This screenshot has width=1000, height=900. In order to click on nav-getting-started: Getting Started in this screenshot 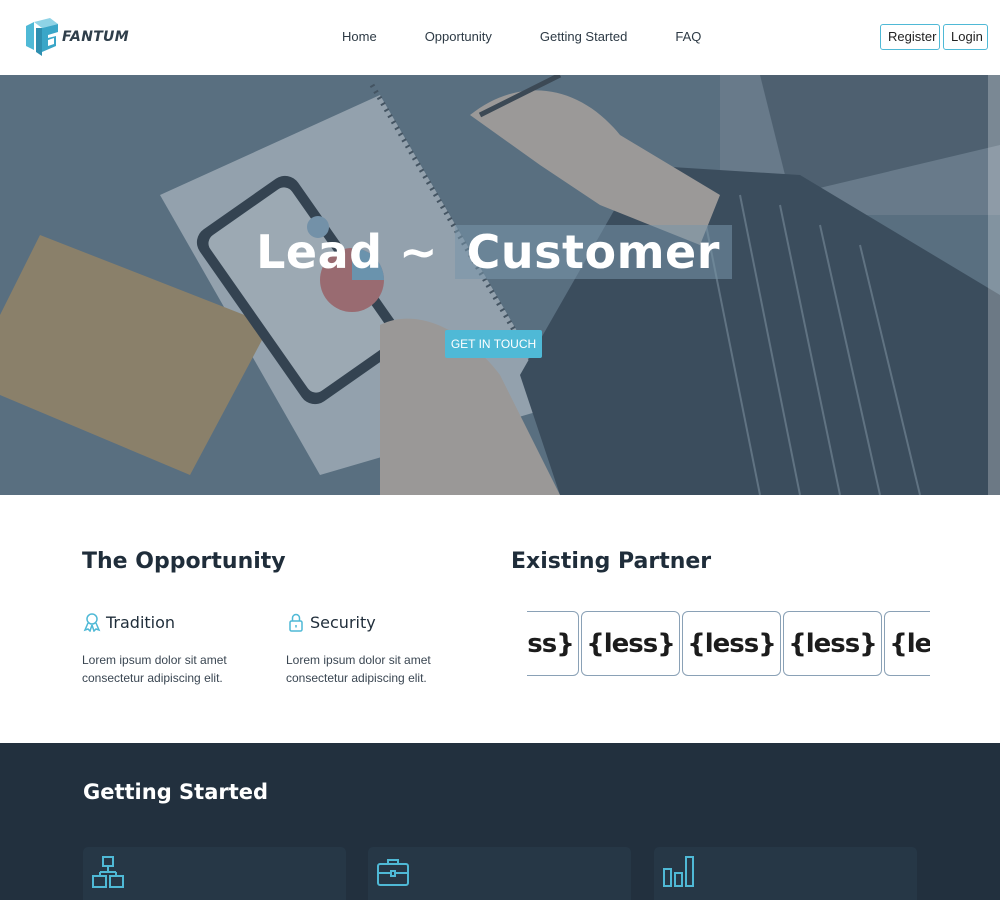, I will do `click(583, 36)`.